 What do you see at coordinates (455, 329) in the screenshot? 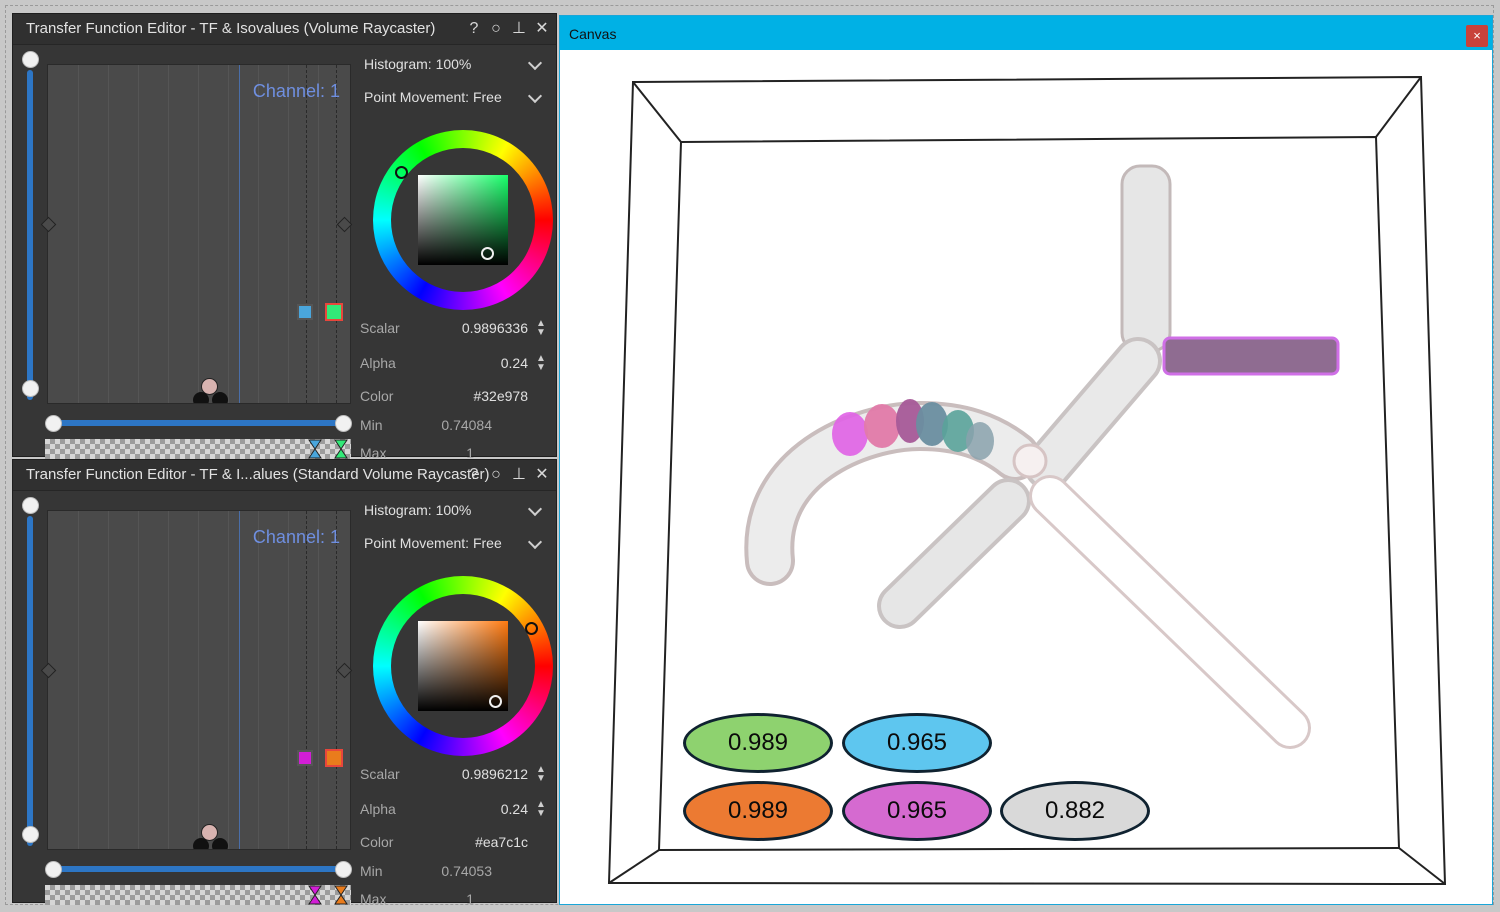
I see `scalar-field: Scalar 0.9896336 ▲ ▼` at bounding box center [455, 329].